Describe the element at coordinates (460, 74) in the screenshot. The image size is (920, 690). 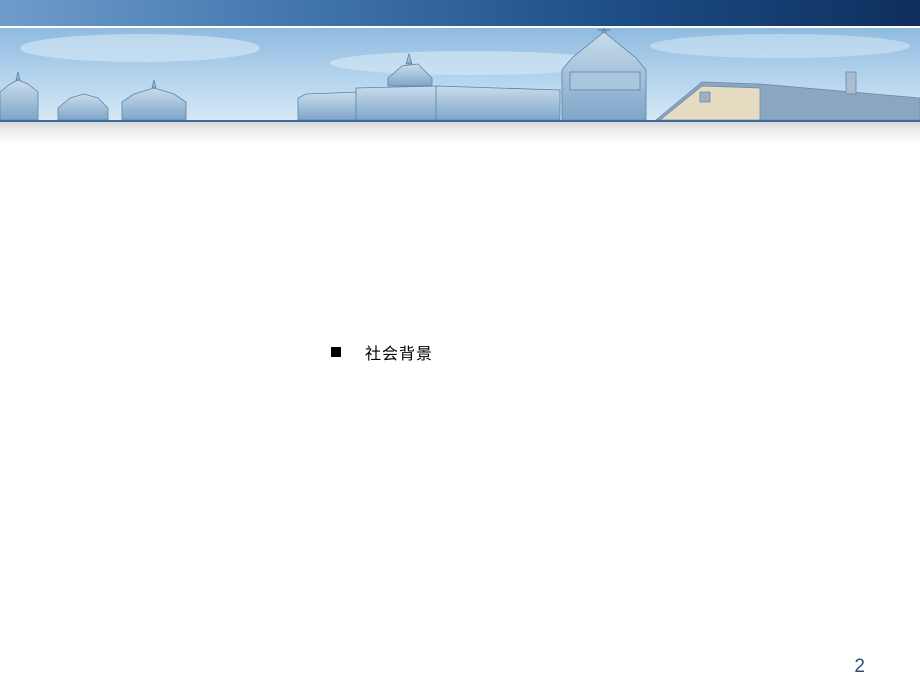
I see `header-banner-image` at that location.